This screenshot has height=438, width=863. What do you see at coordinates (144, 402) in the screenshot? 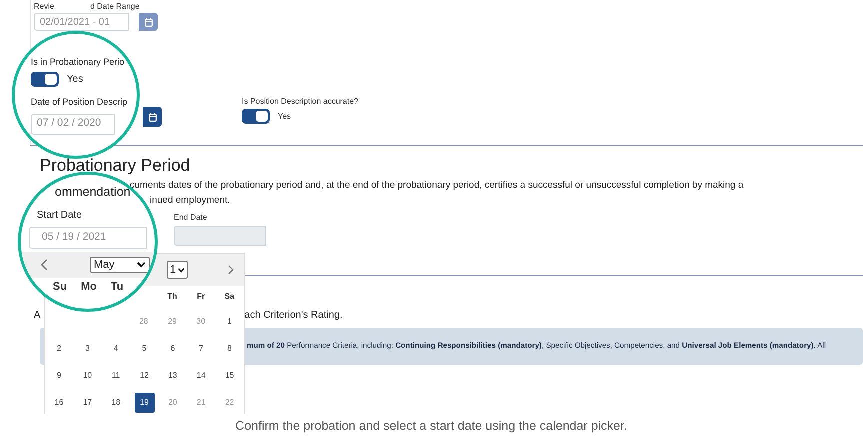
I see `calendar-day: 19` at bounding box center [144, 402].